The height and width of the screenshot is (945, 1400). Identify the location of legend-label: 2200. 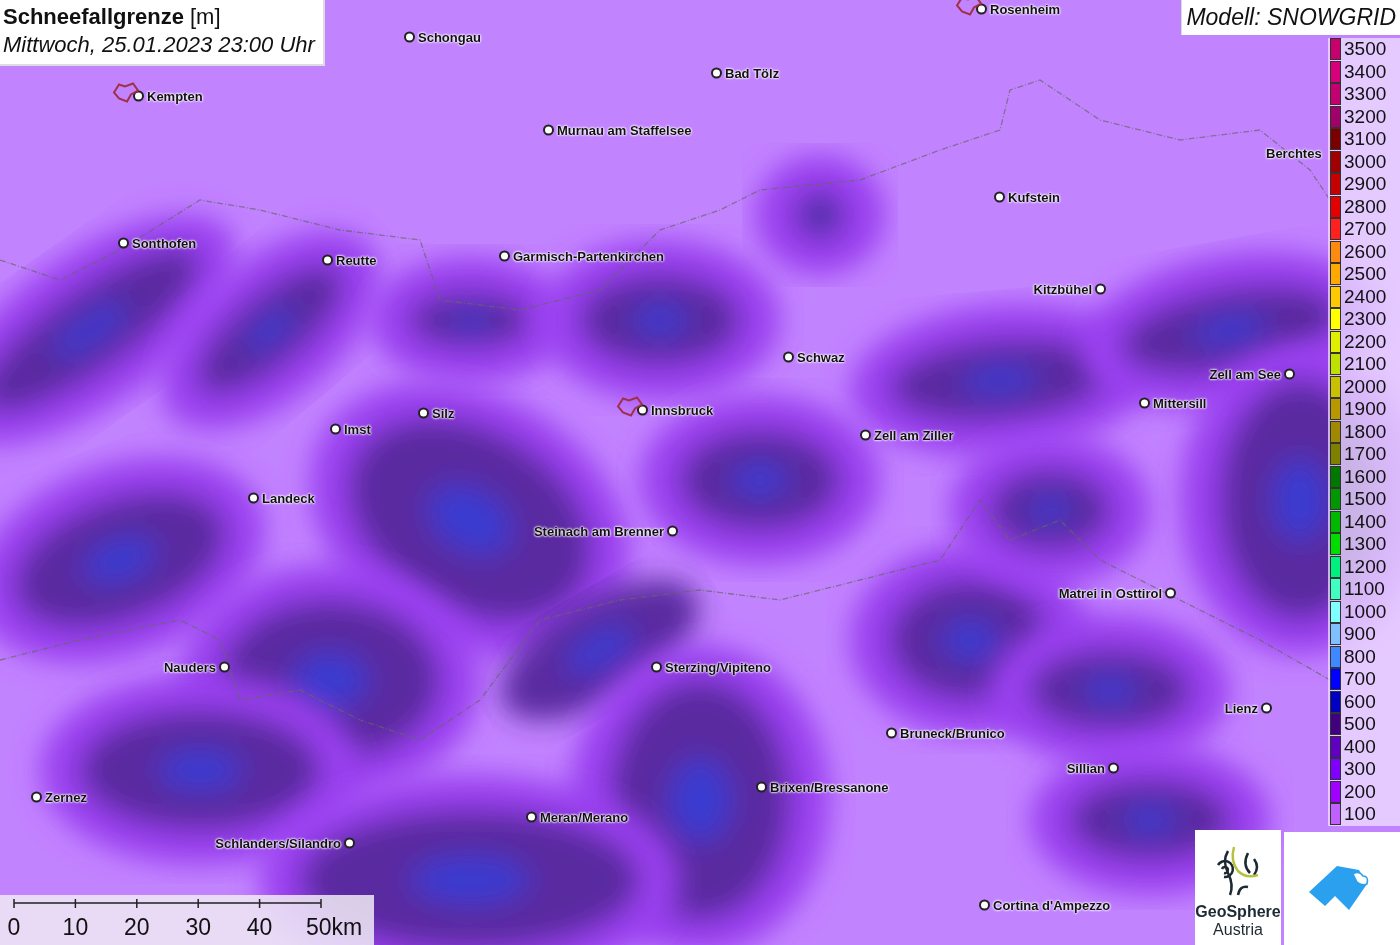
(1365, 341).